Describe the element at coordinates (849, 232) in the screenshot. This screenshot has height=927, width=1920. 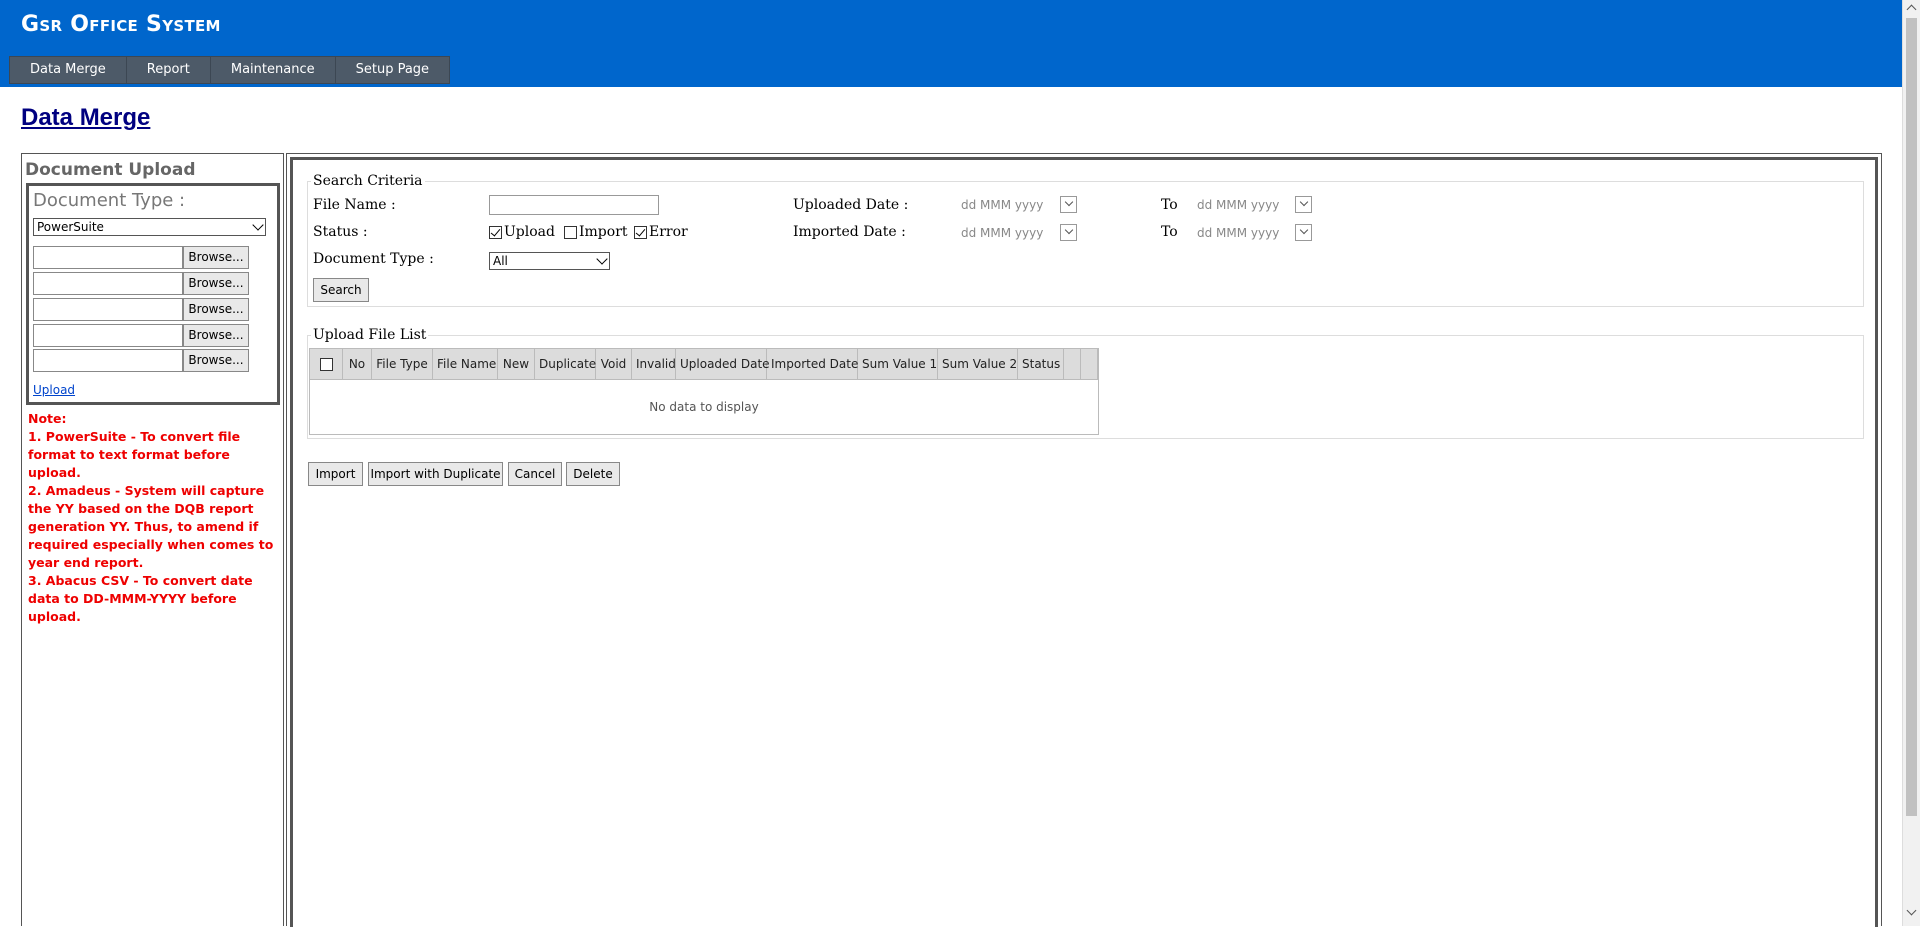
I see `imported-date-label: Imported Date :` at that location.